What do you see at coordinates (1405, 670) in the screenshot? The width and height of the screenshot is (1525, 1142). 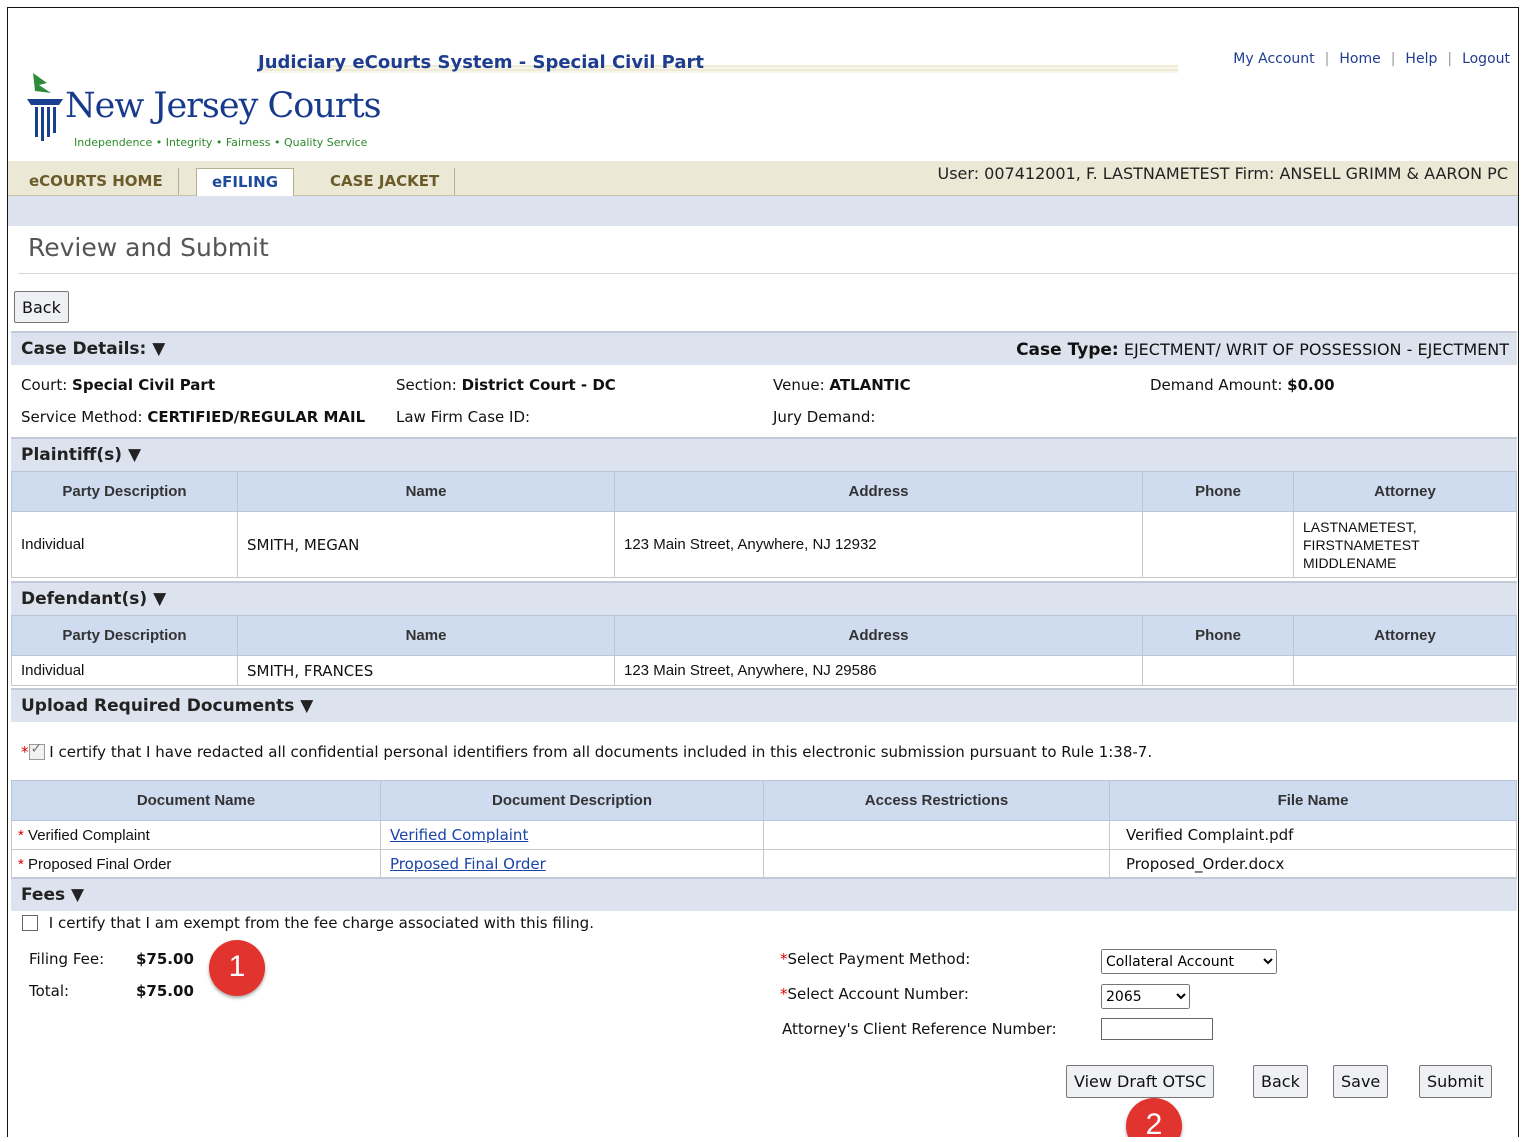 I see `cell-attorney` at bounding box center [1405, 670].